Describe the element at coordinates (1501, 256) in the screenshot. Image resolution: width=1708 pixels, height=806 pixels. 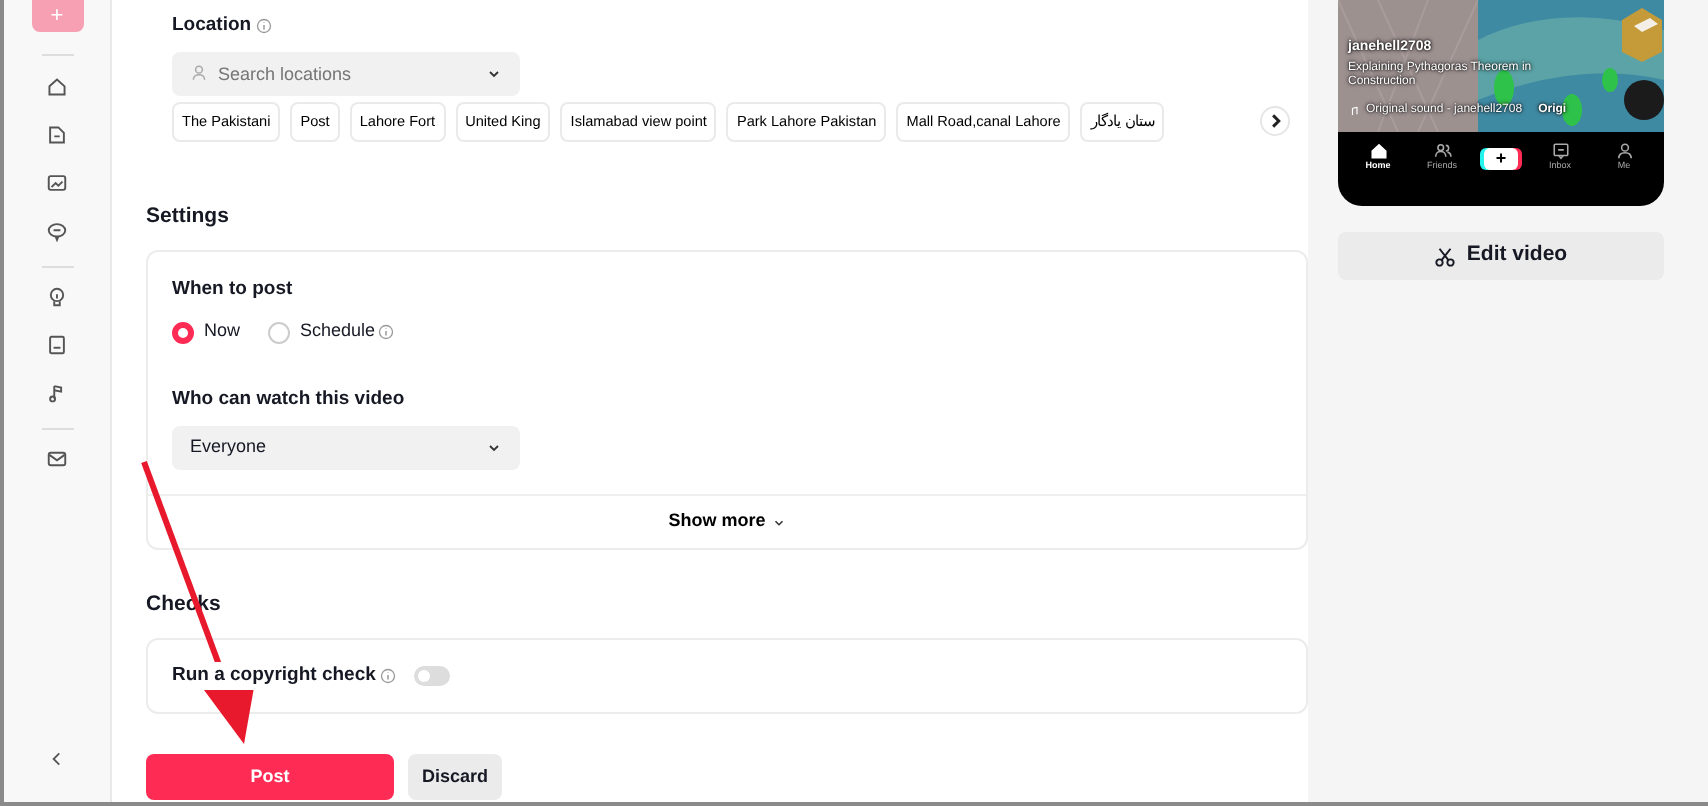
I see `edit-video-button: Edit video` at that location.